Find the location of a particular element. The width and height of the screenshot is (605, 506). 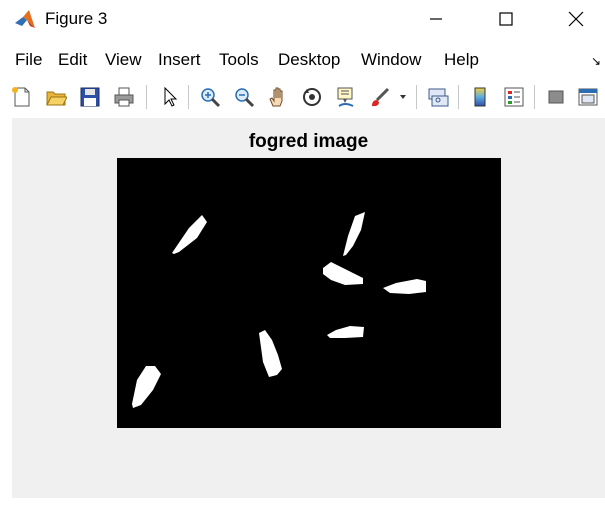

chevron-down-icon is located at coordinates (403, 97).